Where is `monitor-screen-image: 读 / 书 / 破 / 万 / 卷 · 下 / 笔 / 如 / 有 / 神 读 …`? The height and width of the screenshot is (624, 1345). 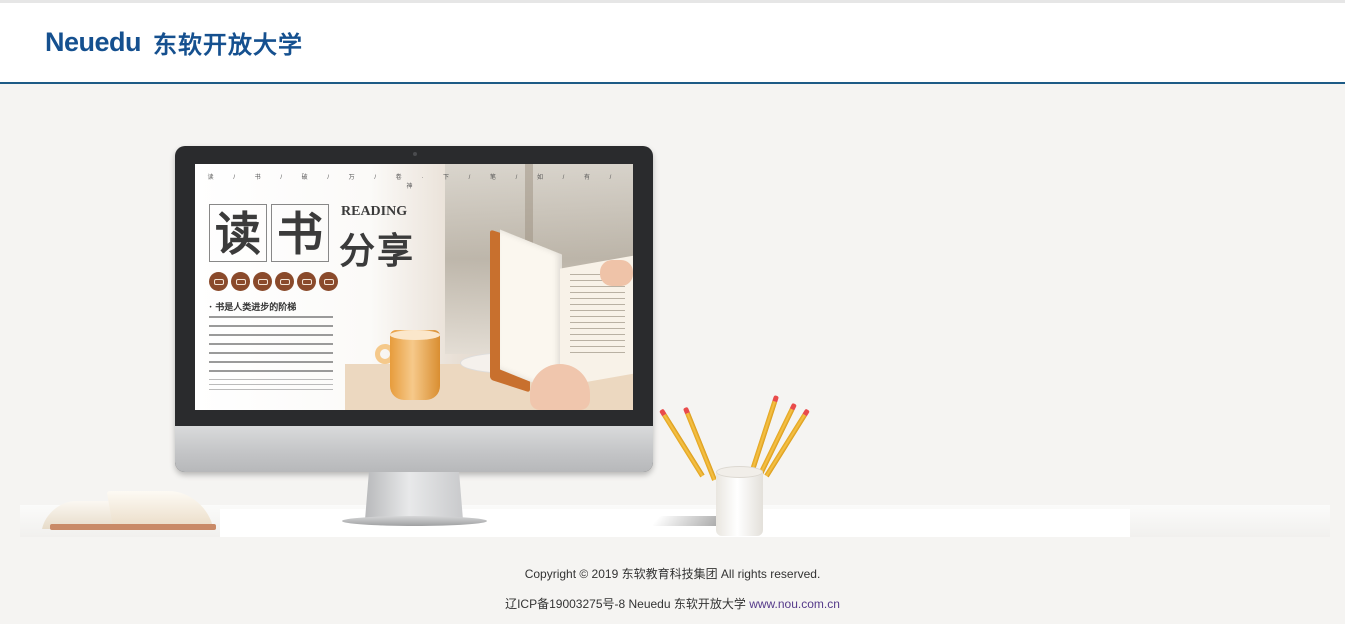 monitor-screen-image: 读 / 书 / 破 / 万 / 卷 · 下 / 笔 / 如 / 有 / 神 读 … is located at coordinates (414, 287).